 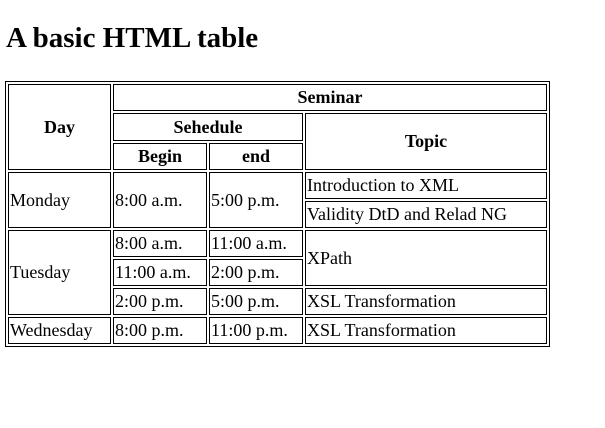 I want to click on cell-day-tuesday: Tuesday, so click(x=59, y=272).